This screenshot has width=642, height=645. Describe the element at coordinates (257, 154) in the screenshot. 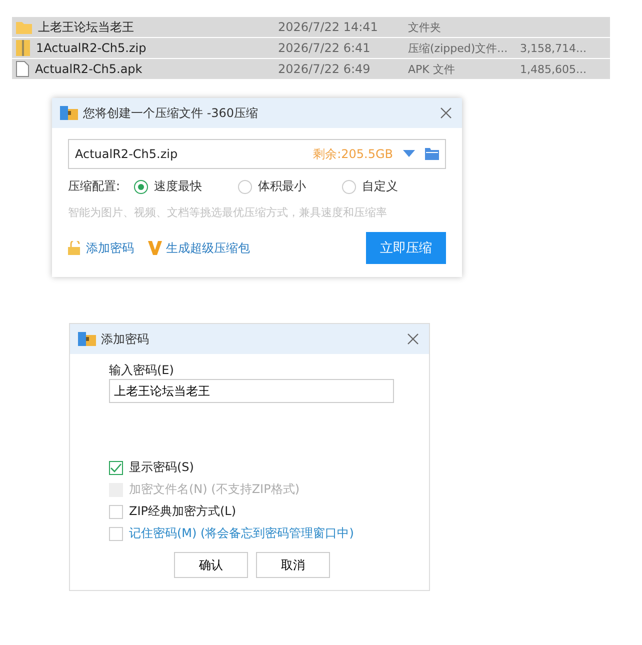

I see `filename-field: ActualR2-Ch5.zip 剩余:205.5GB` at that location.